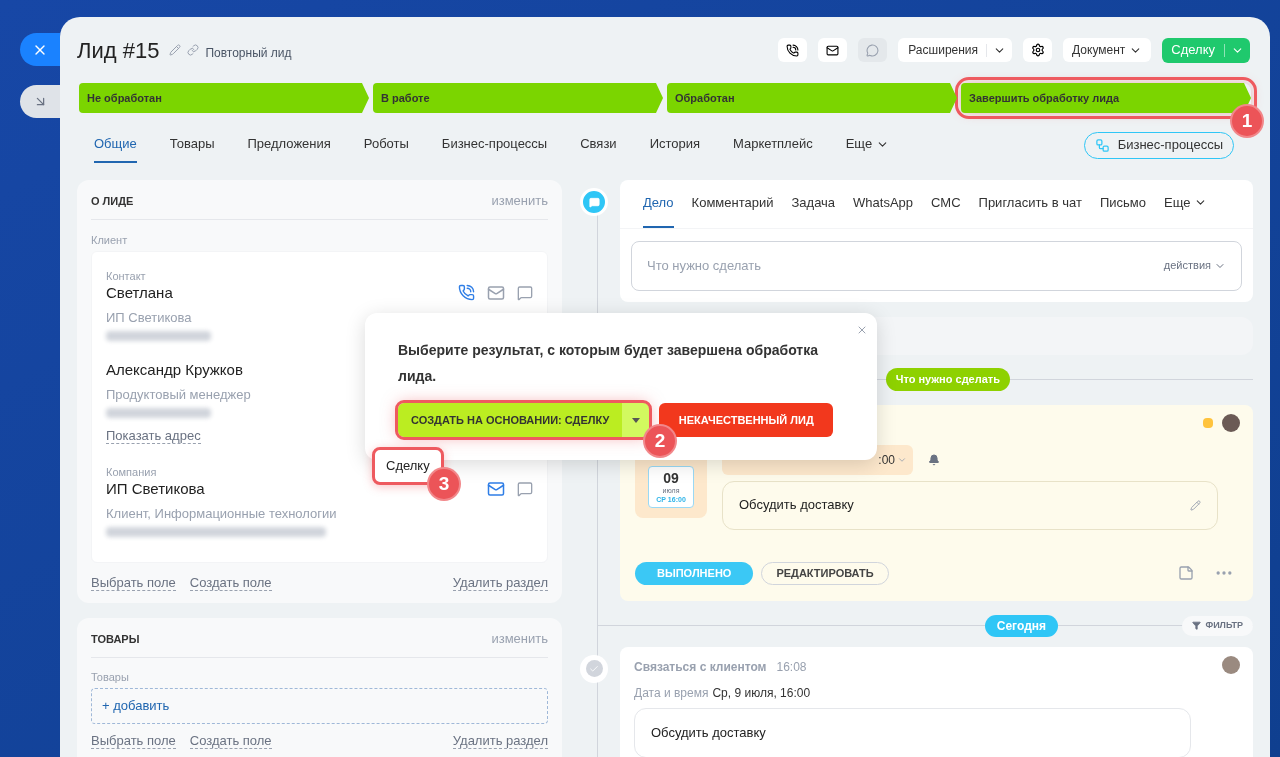  What do you see at coordinates (862, 330) in the screenshot?
I see `close-icon` at bounding box center [862, 330].